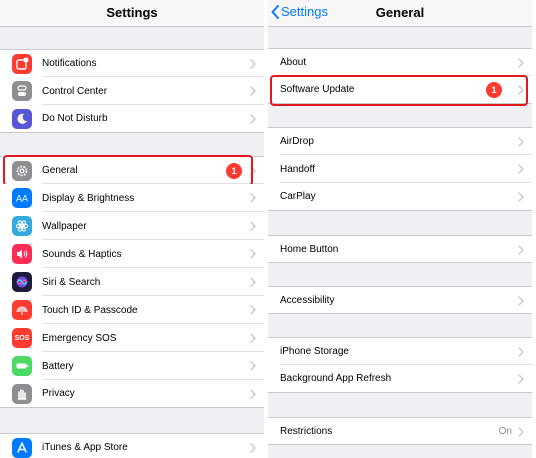  What do you see at coordinates (90, 310) in the screenshot?
I see `row-label: Touch ID & Passcode` at bounding box center [90, 310].